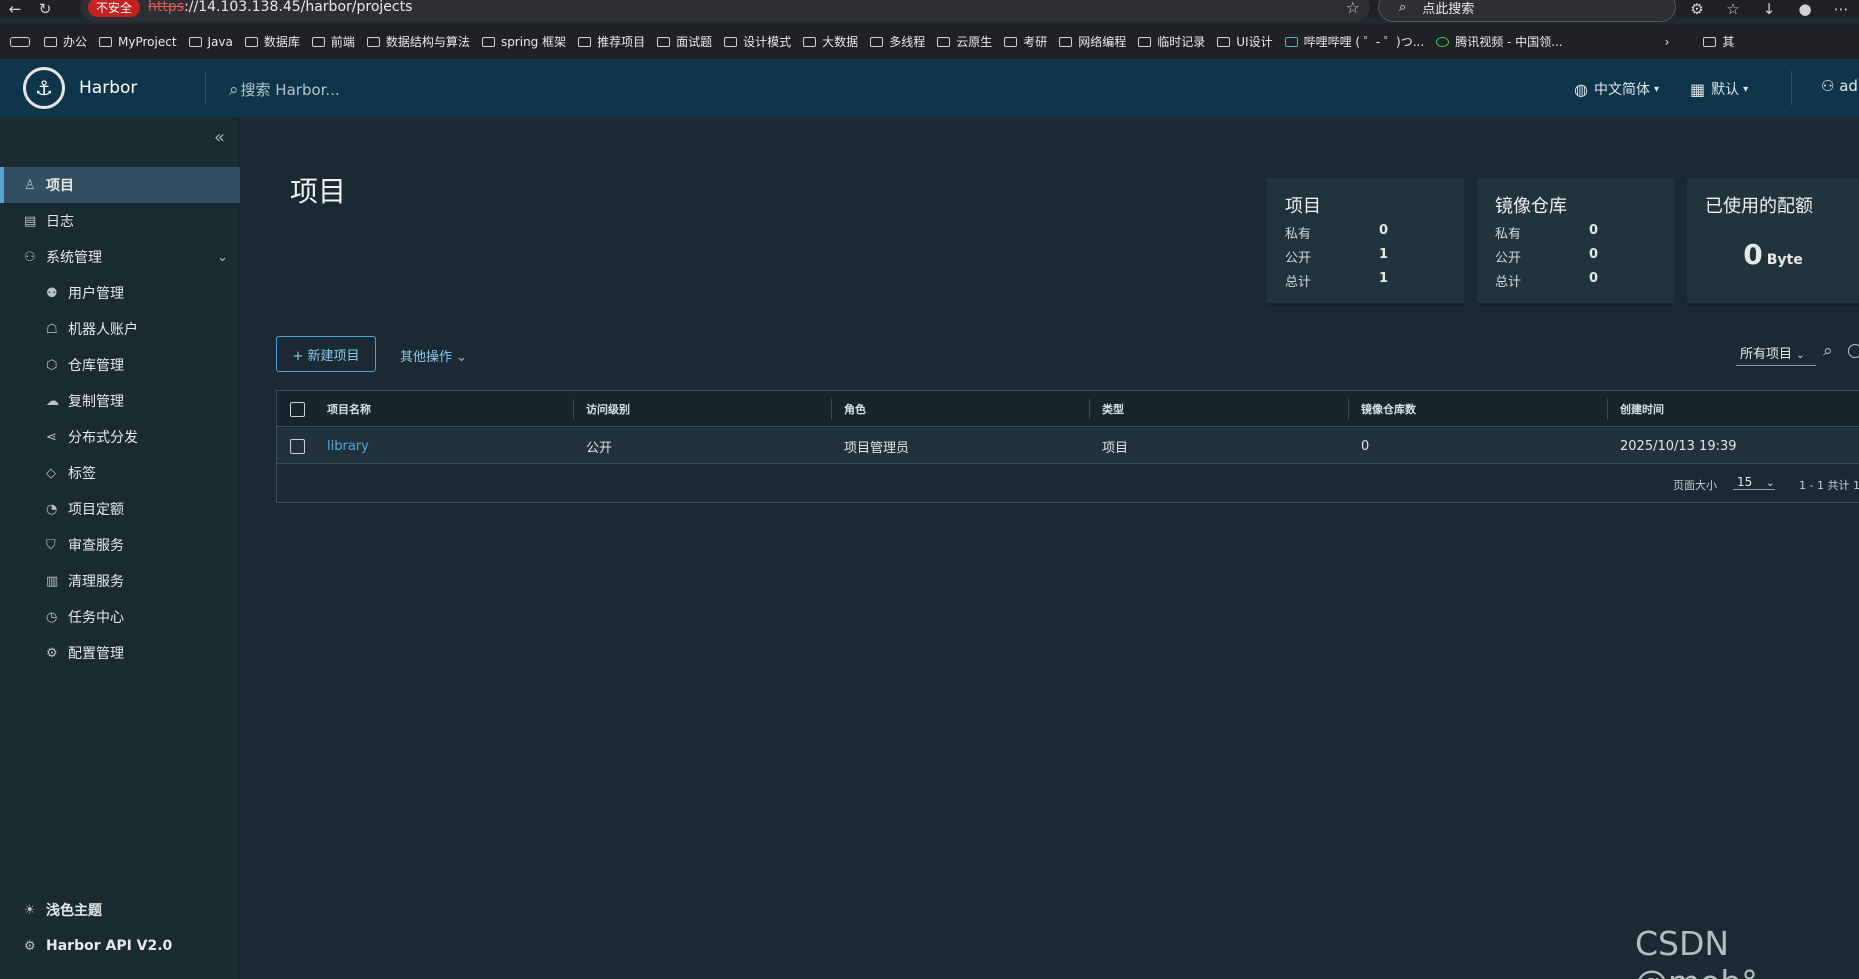 The width and height of the screenshot is (1859, 979). Describe the element at coordinates (1791, 88) in the screenshot. I see `header-divider` at that location.